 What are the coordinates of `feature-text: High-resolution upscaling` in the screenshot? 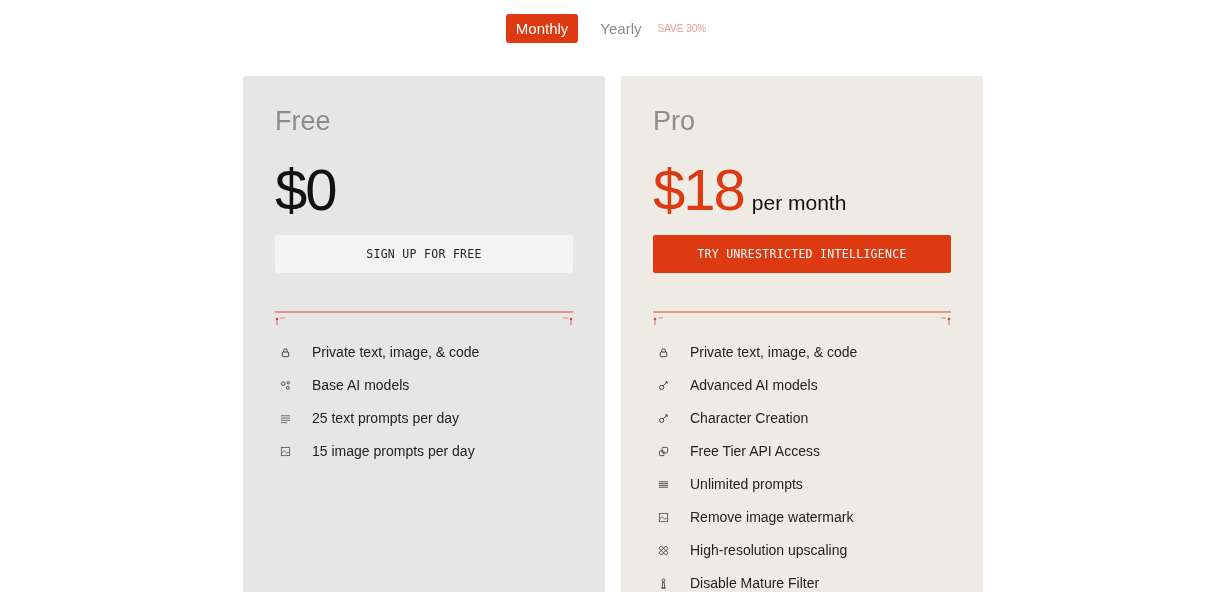 It's located at (769, 550).